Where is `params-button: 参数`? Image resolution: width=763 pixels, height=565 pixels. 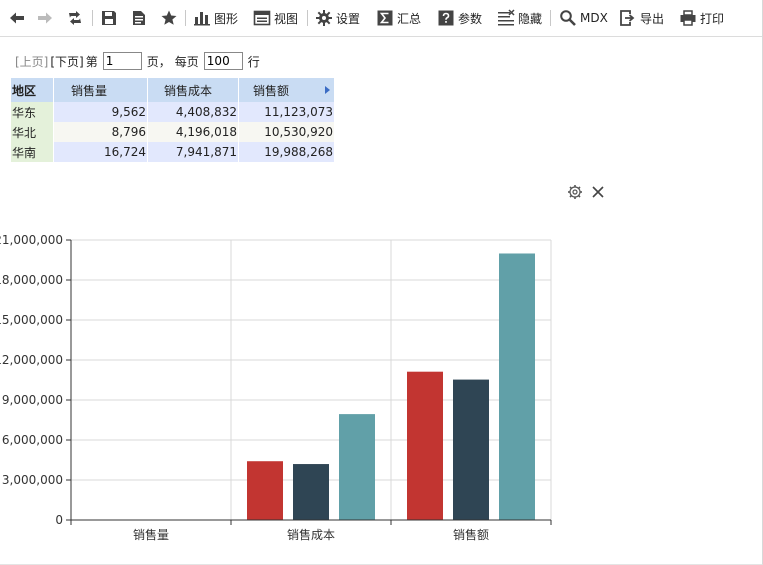 params-button: 参数 is located at coordinates (459, 18).